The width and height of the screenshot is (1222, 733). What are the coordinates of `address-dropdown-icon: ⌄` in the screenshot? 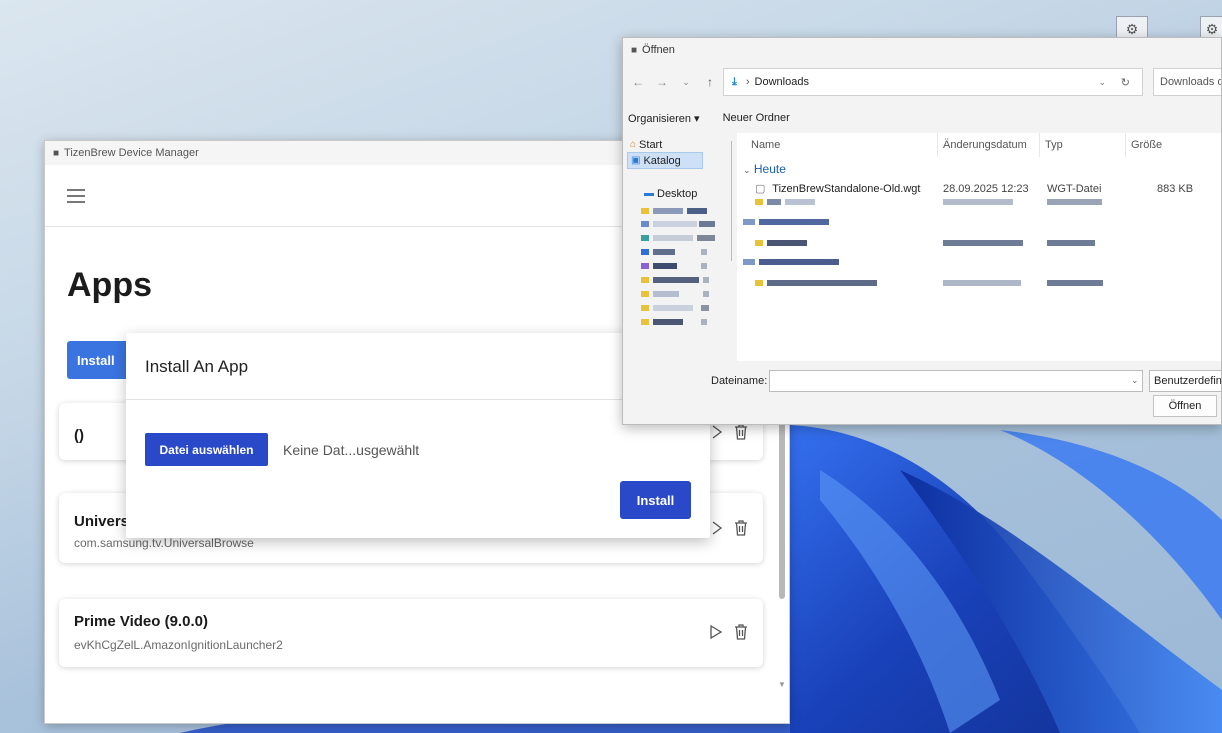 It's located at (1102, 82).